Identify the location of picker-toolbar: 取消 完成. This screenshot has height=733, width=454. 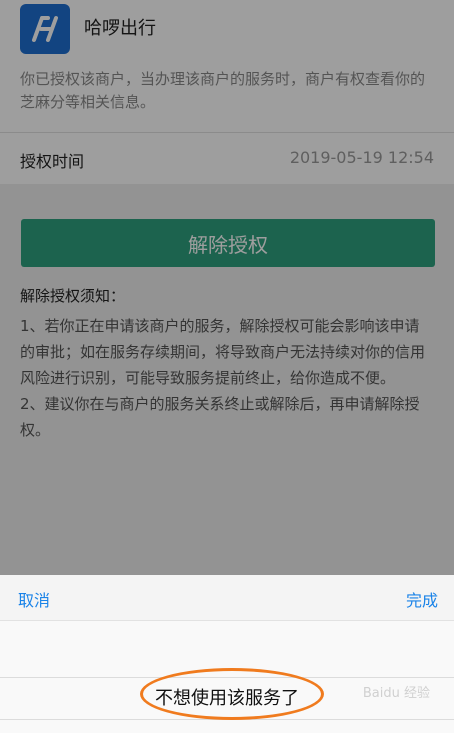
(227, 598).